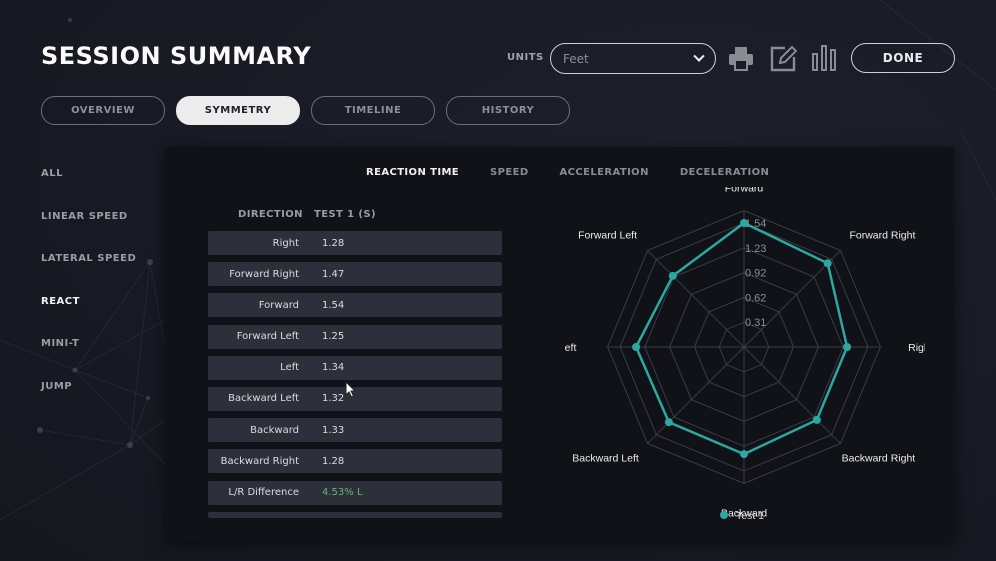 The width and height of the screenshot is (996, 561). I want to click on tick-label: 0.62, so click(755, 298).